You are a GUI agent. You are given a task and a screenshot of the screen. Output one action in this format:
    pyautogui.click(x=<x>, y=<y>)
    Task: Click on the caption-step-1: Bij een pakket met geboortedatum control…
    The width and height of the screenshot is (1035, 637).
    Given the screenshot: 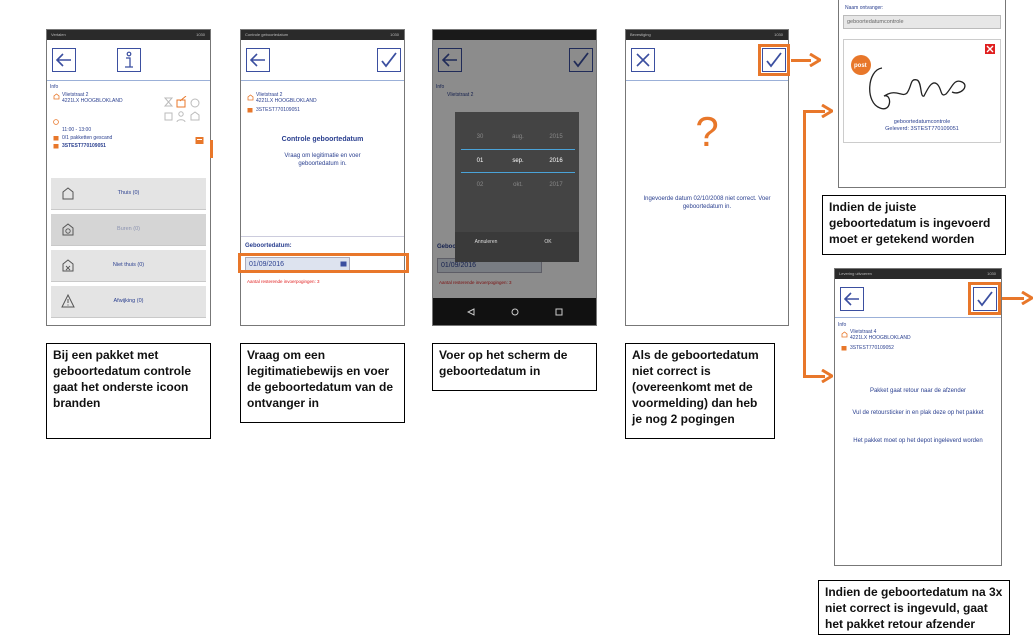 What is the action you would take?
    pyautogui.click(x=128, y=391)
    